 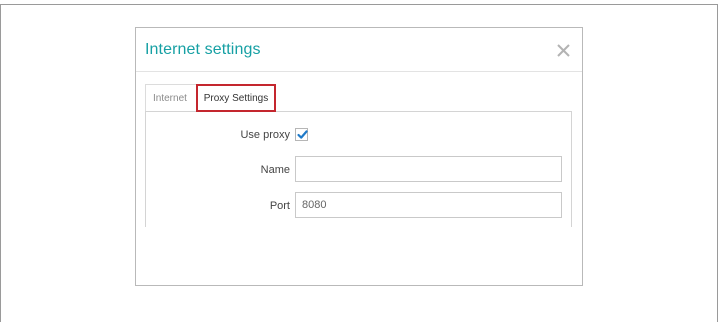 I want to click on name-label: Name, so click(x=275, y=170).